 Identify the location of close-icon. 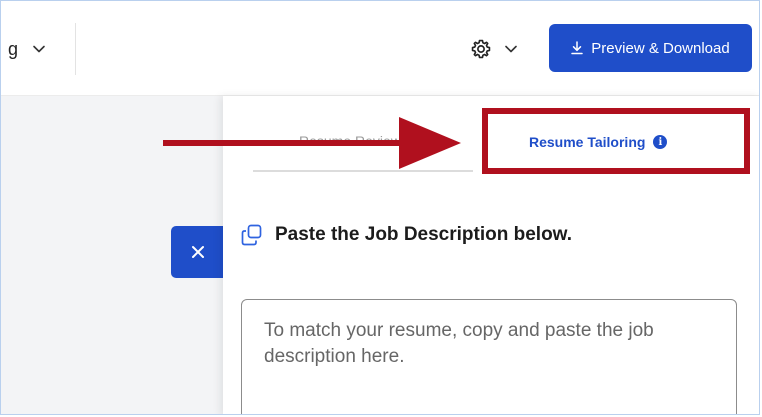
(198, 252).